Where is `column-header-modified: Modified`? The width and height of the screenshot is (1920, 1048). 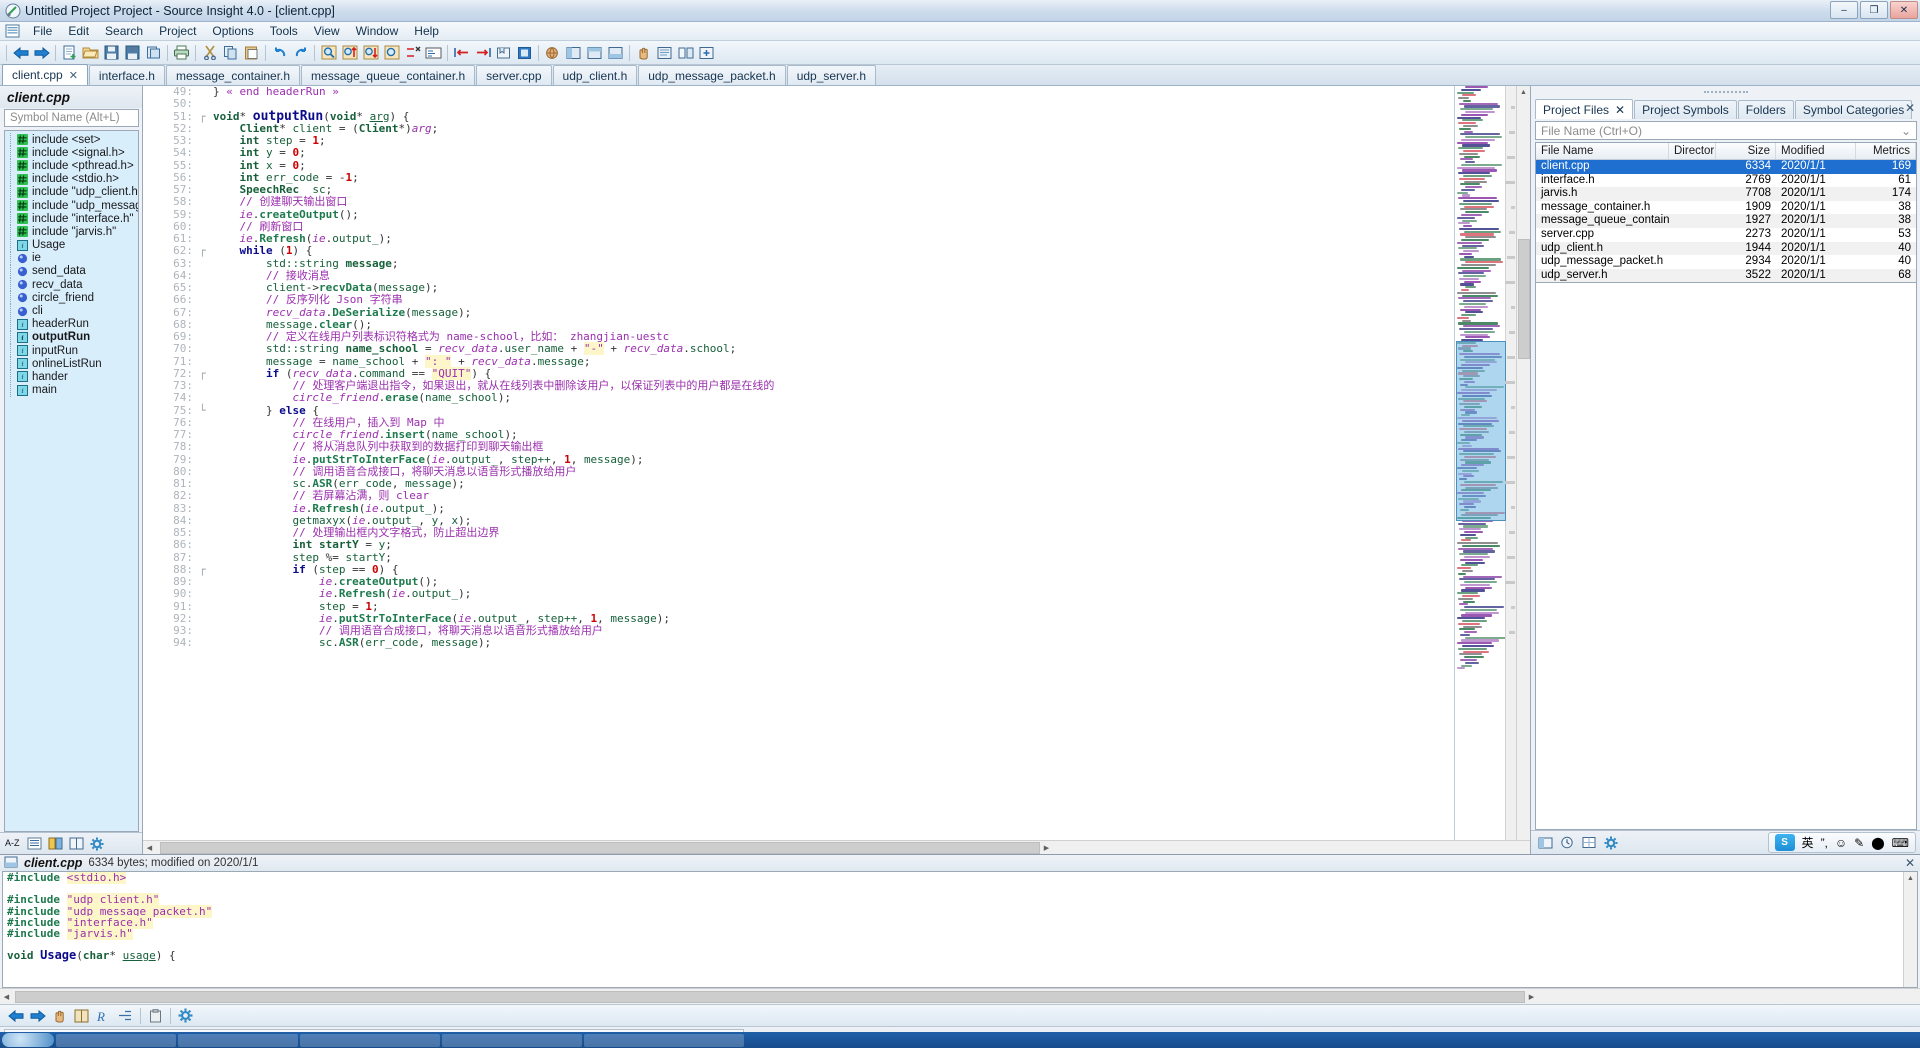 column-header-modified: Modified is located at coordinates (1816, 151).